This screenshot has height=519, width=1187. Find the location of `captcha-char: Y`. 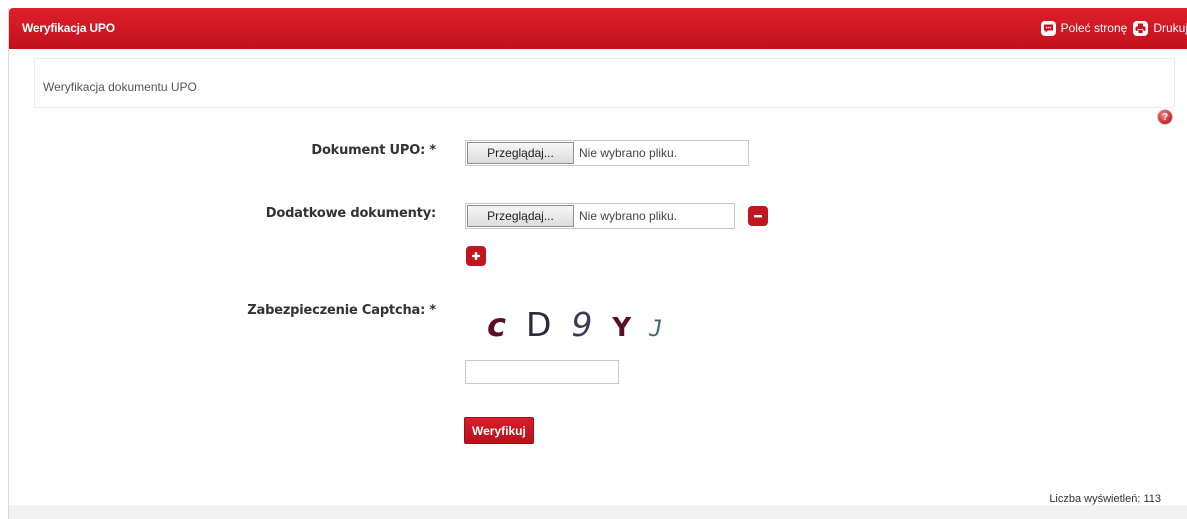

captcha-char: Y is located at coordinates (622, 328).